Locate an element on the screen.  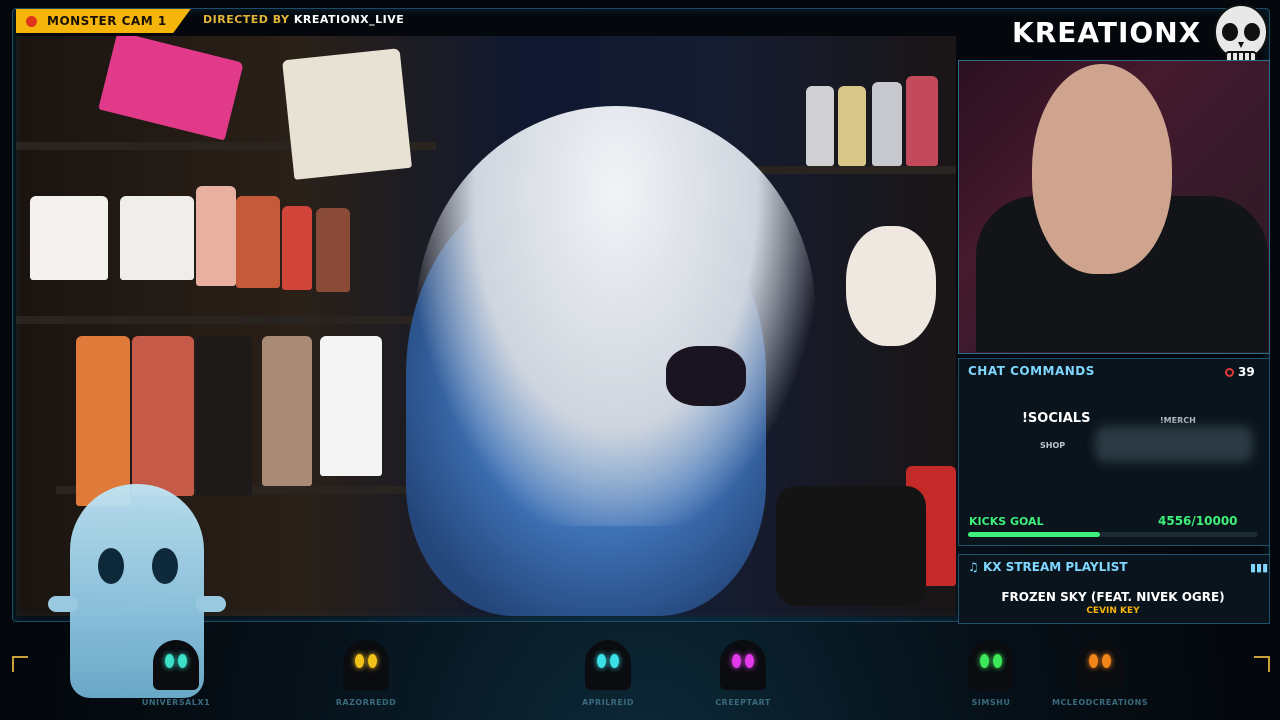
playlist-title: KX STREAM PLAYLIST is located at coordinates (1055, 567).